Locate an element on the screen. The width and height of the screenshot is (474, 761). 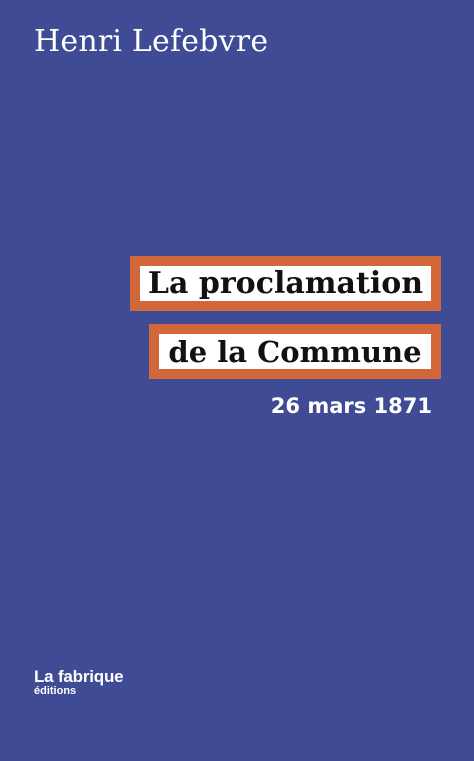
title-line-1-text: La proclamation is located at coordinates (285, 283).